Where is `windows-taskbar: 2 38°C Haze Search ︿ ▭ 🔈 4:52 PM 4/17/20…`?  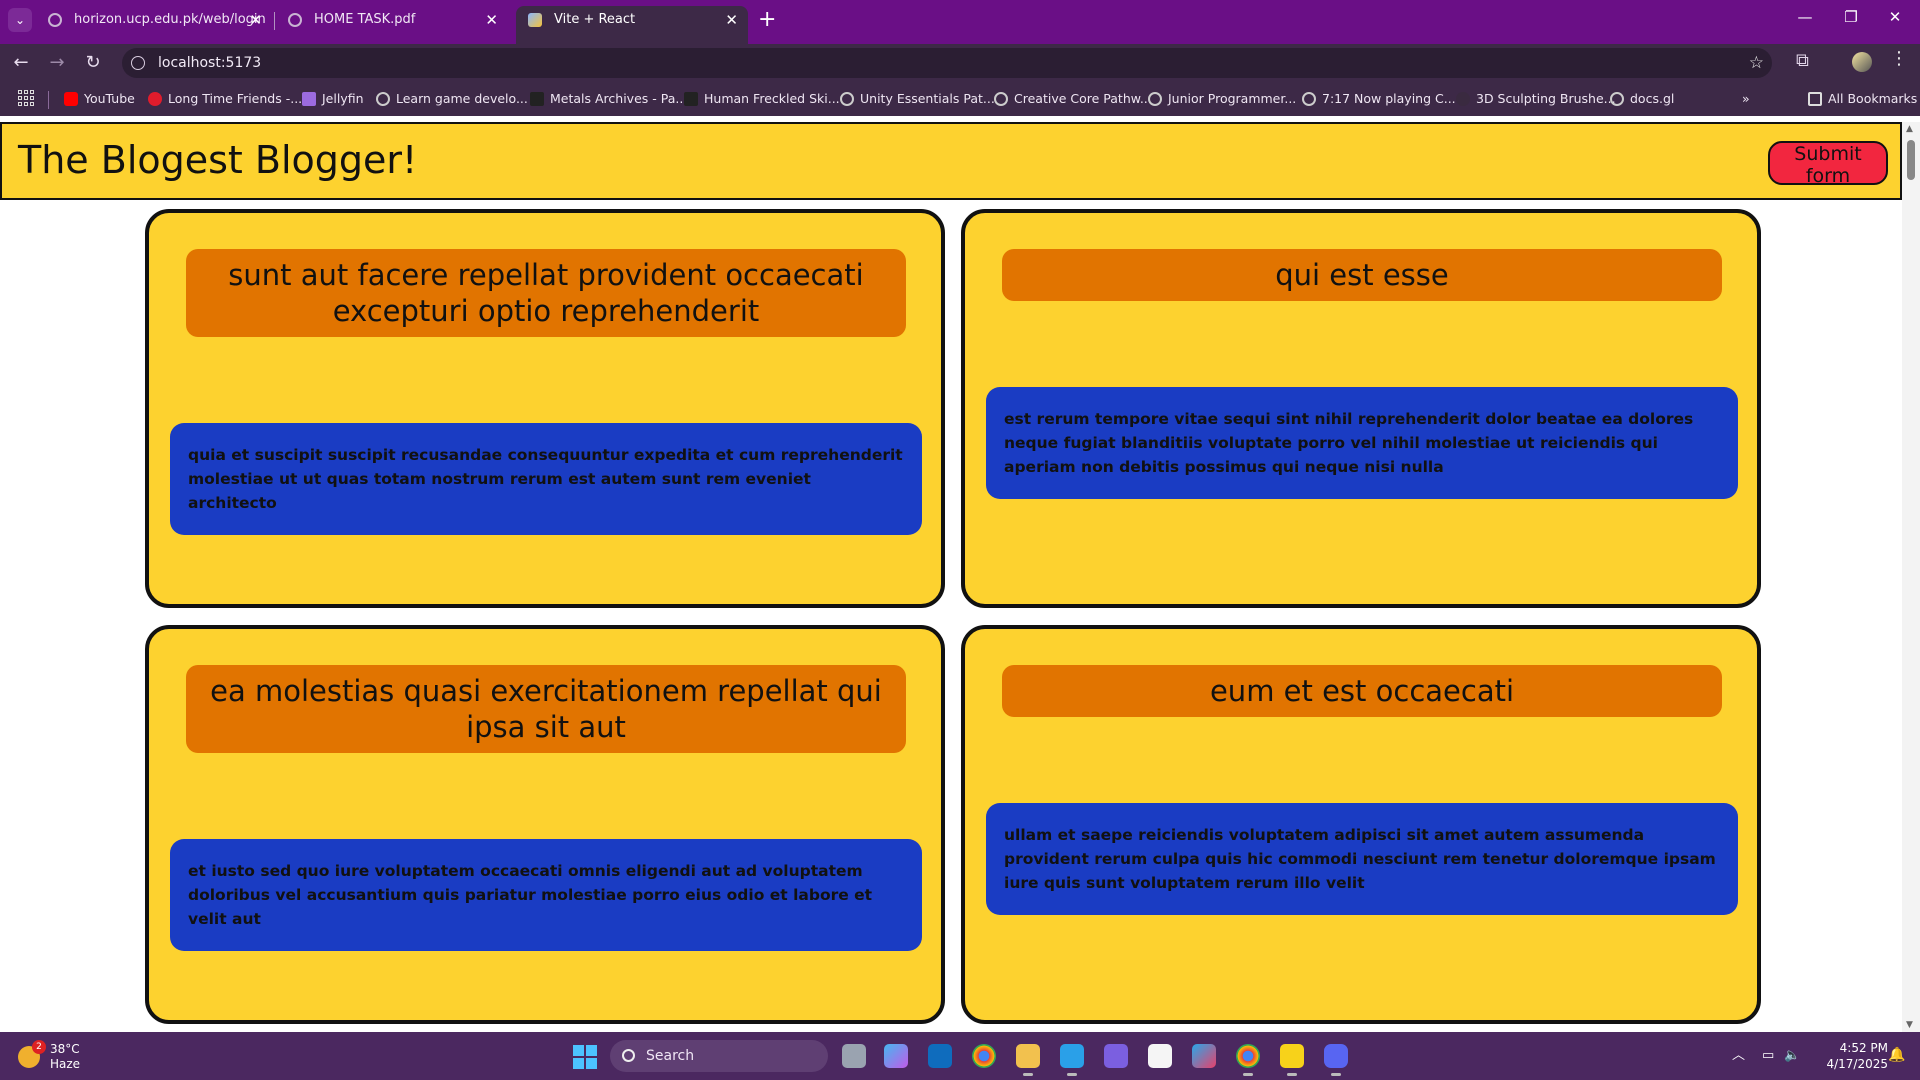
windows-taskbar: 2 38°C Haze Search ︿ ▭ 🔈 4:52 PM 4/17/20… is located at coordinates (960, 1056).